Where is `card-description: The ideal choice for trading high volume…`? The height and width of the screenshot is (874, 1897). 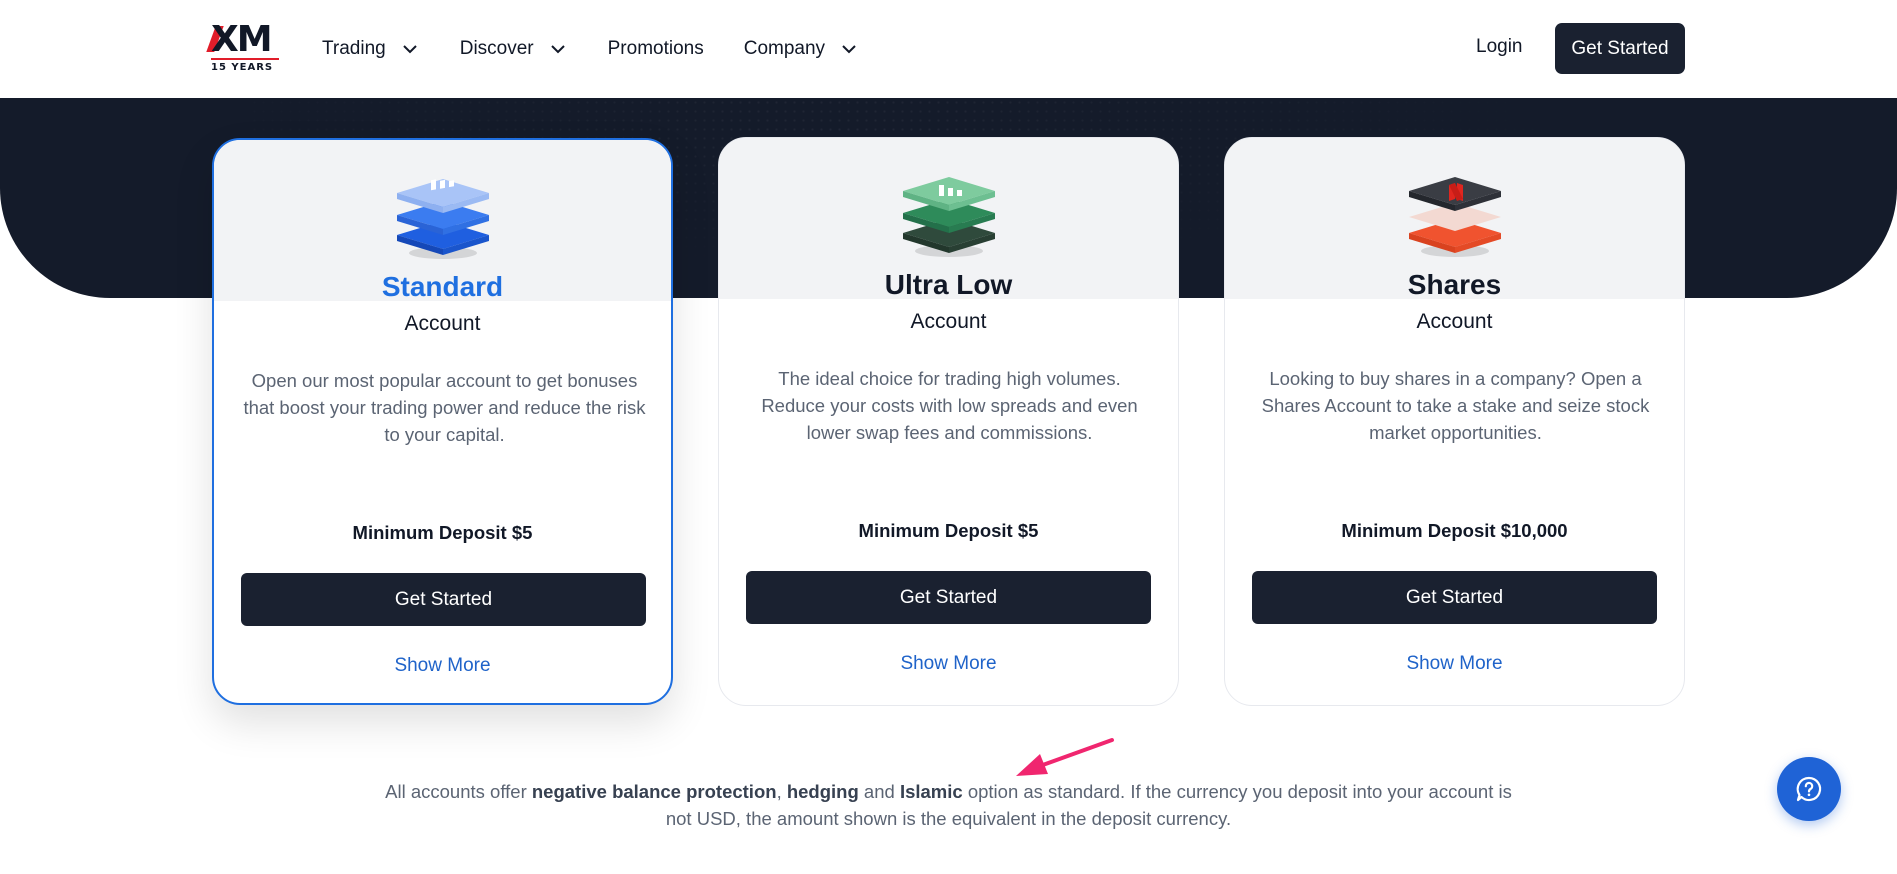 card-description: The ideal choice for trading high volume… is located at coordinates (949, 405).